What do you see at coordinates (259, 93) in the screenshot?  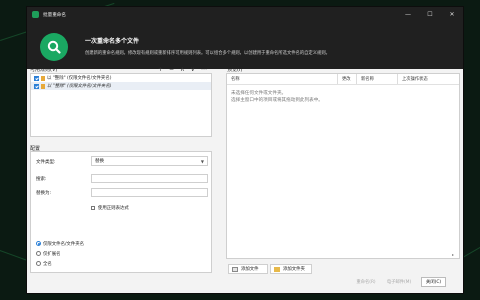 I see `empty-message: 未选择任何文件或文件夹。` at bounding box center [259, 93].